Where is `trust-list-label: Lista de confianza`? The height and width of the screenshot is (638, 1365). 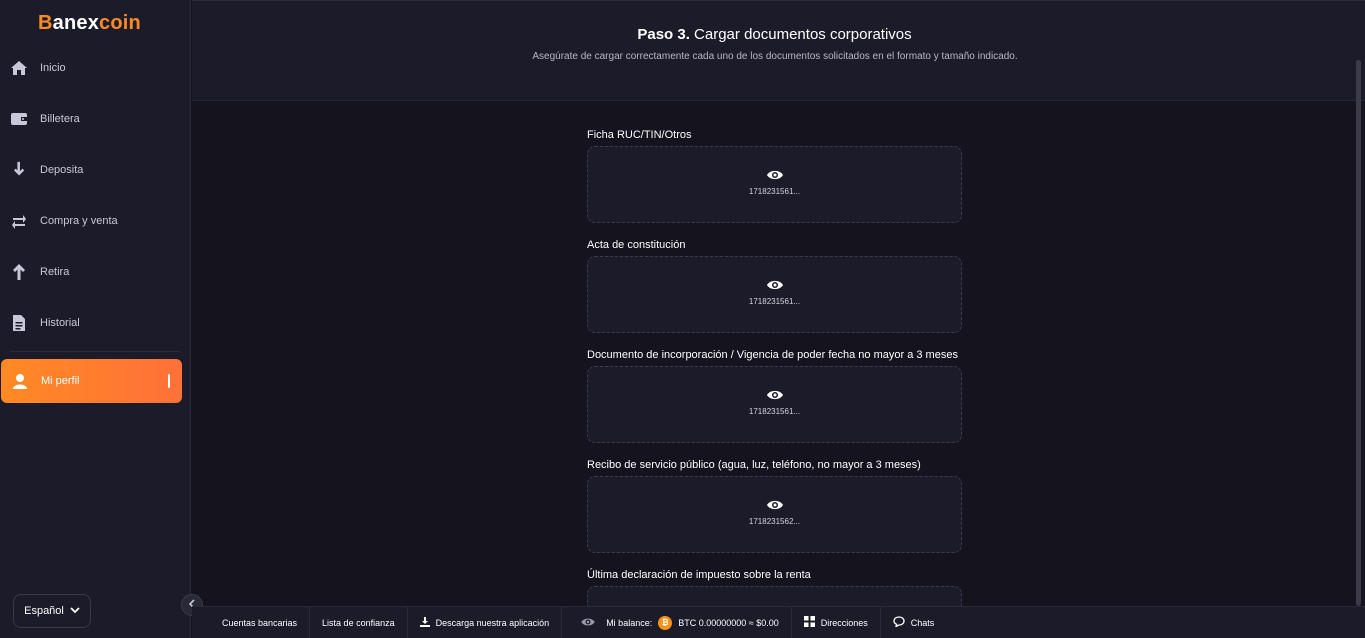 trust-list-label: Lista de confianza is located at coordinates (358, 622).